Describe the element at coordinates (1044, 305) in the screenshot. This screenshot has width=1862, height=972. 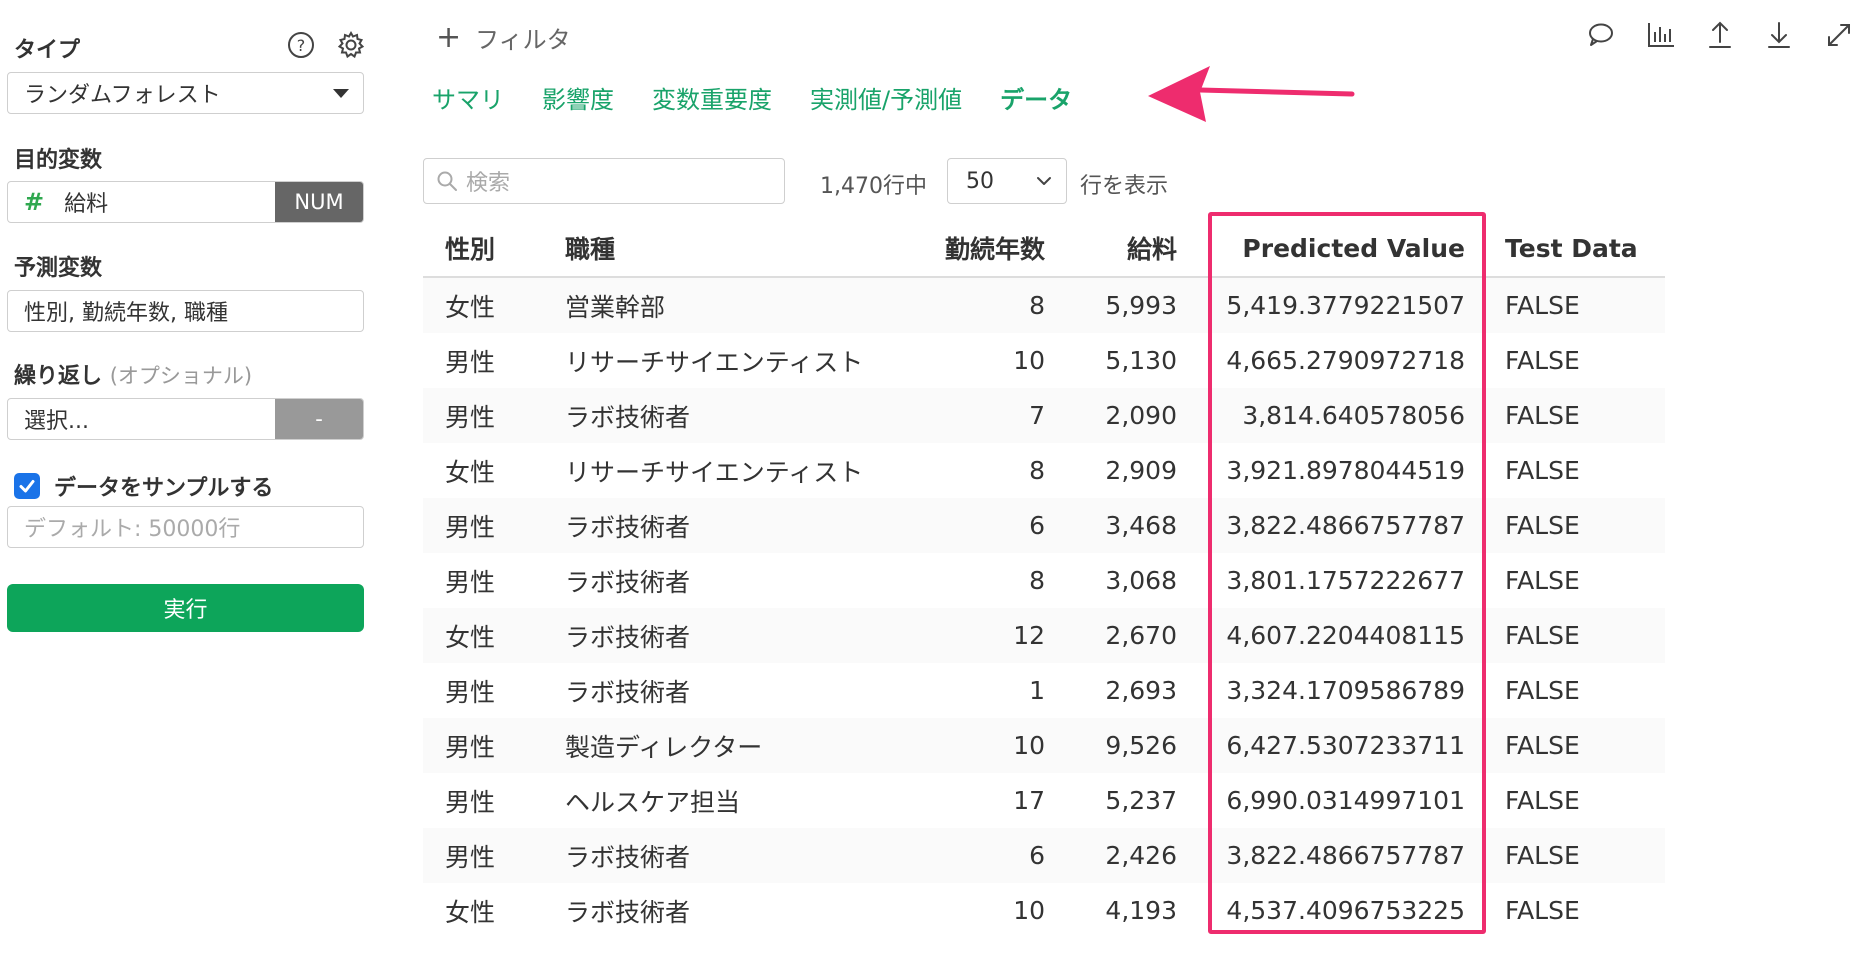
I see `table-row: 女性 営業幹部 8 5,993 5,419.3779221507 FALSE` at that location.